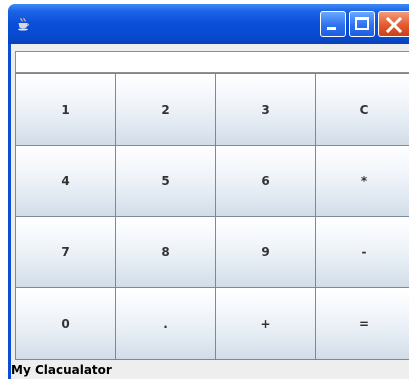  I want to click on key-5-button: 5, so click(165, 181).